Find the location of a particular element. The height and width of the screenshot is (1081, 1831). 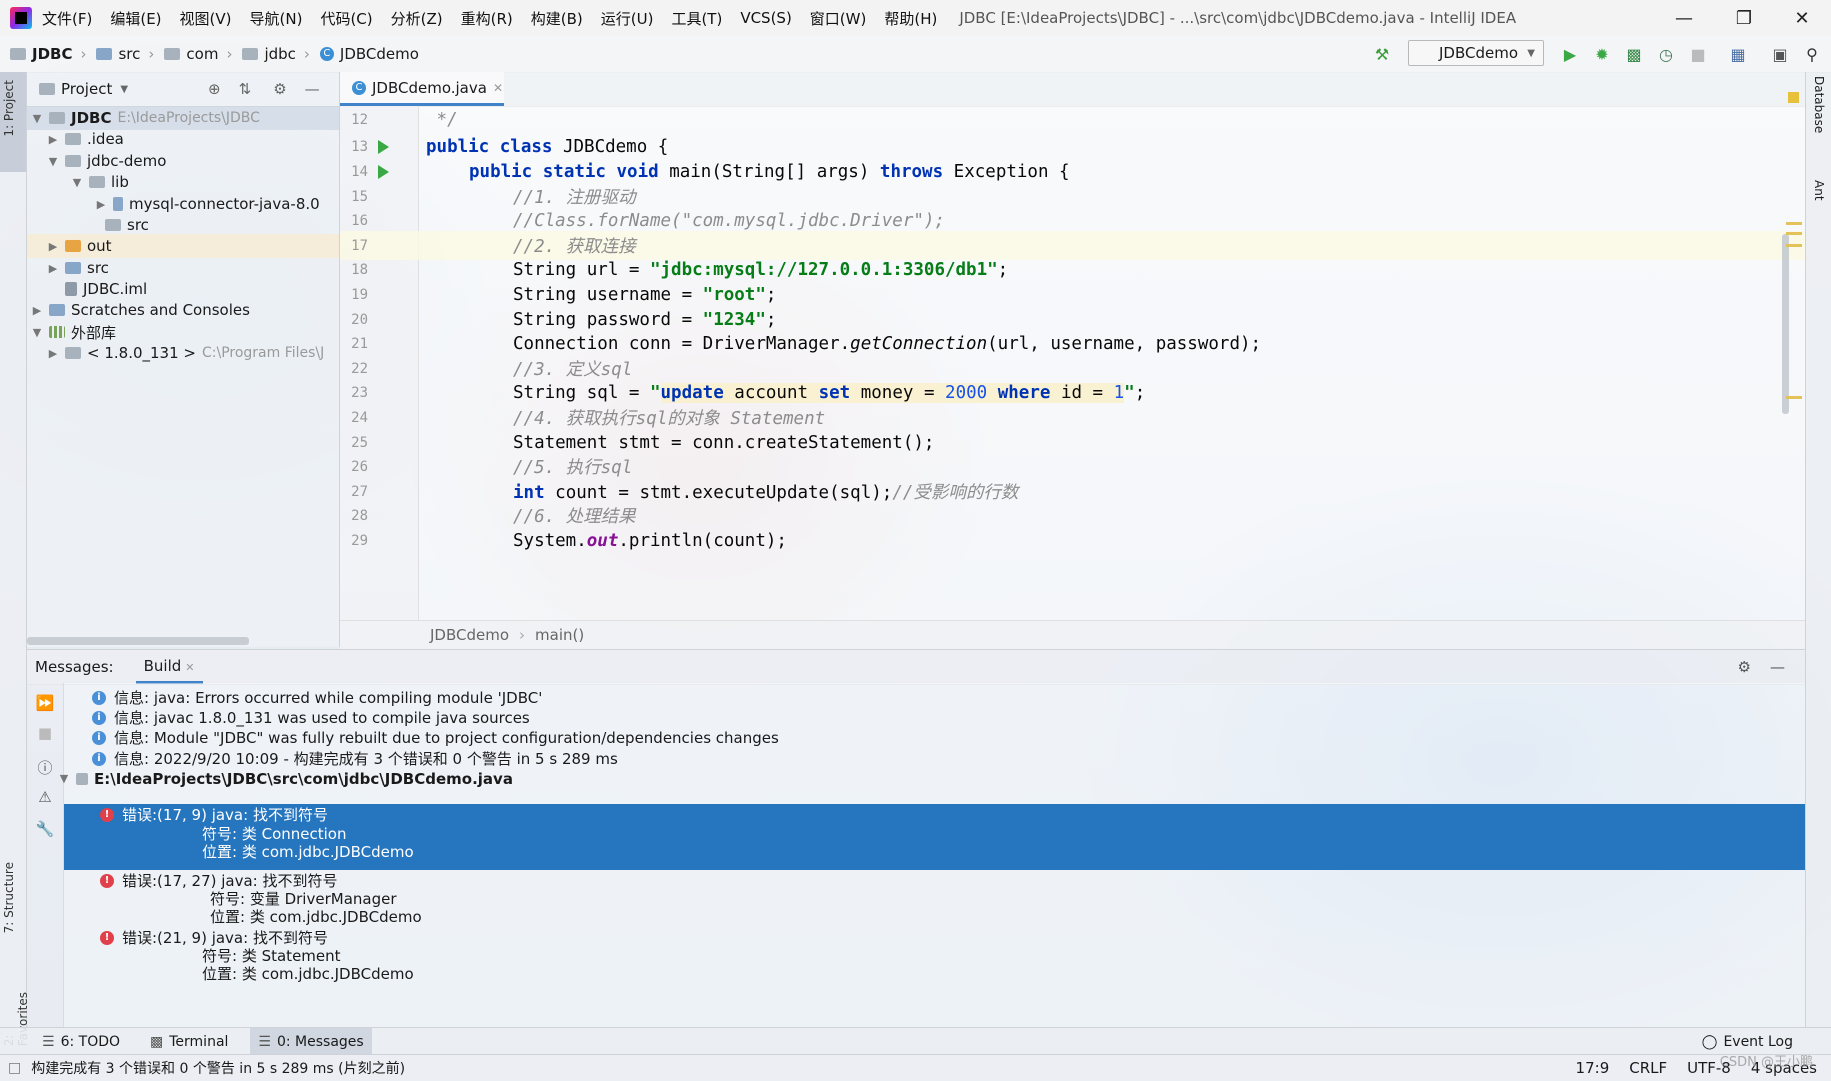

profile-icon: ◷ is located at coordinates (1666, 54).